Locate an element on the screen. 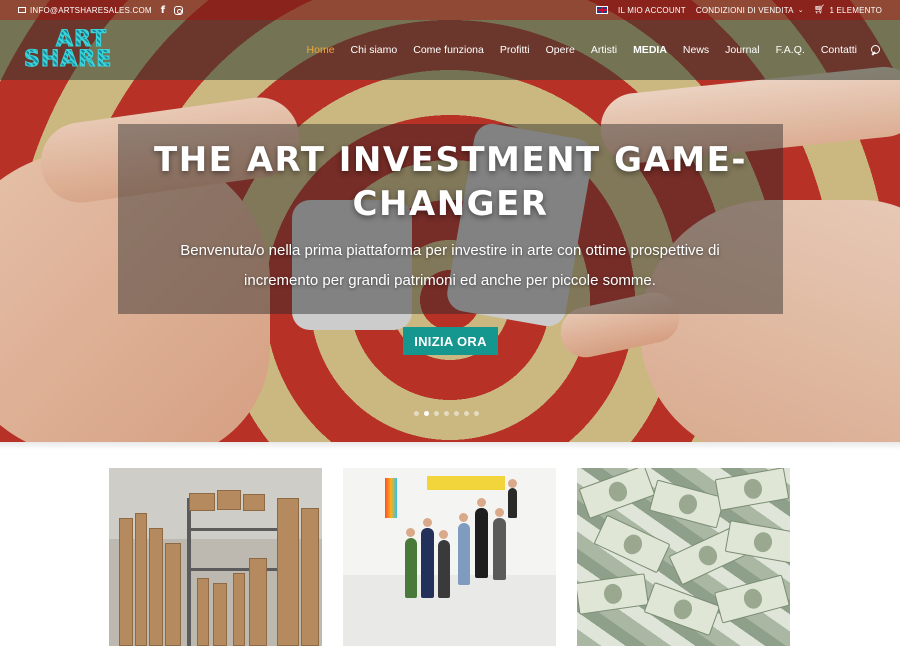 Image resolution: width=900 pixels, height=650 pixels. cart-link: 🛒︎ 1 ELEMENTO is located at coordinates (848, 10).